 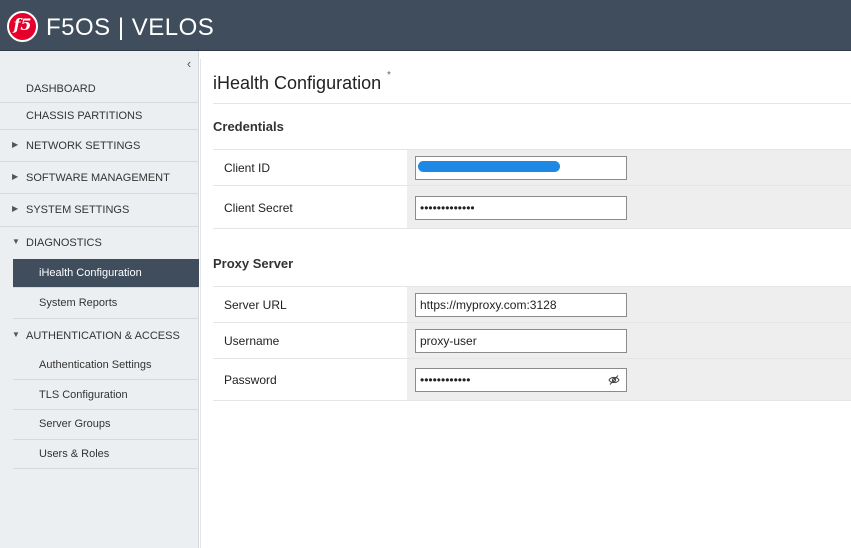 I want to click on sidebar-item-ihealth-configuration: iHealth Configuration, so click(x=106, y=273).